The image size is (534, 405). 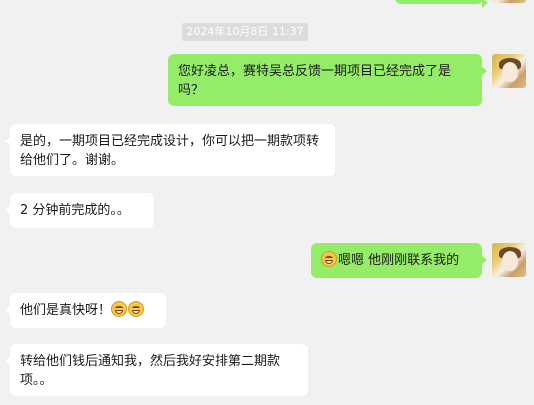 What do you see at coordinates (315, 81) in the screenshot?
I see `message-text: 您好凌总，赛特吴总反馈一期项目已经完成了是吗？` at bounding box center [315, 81].